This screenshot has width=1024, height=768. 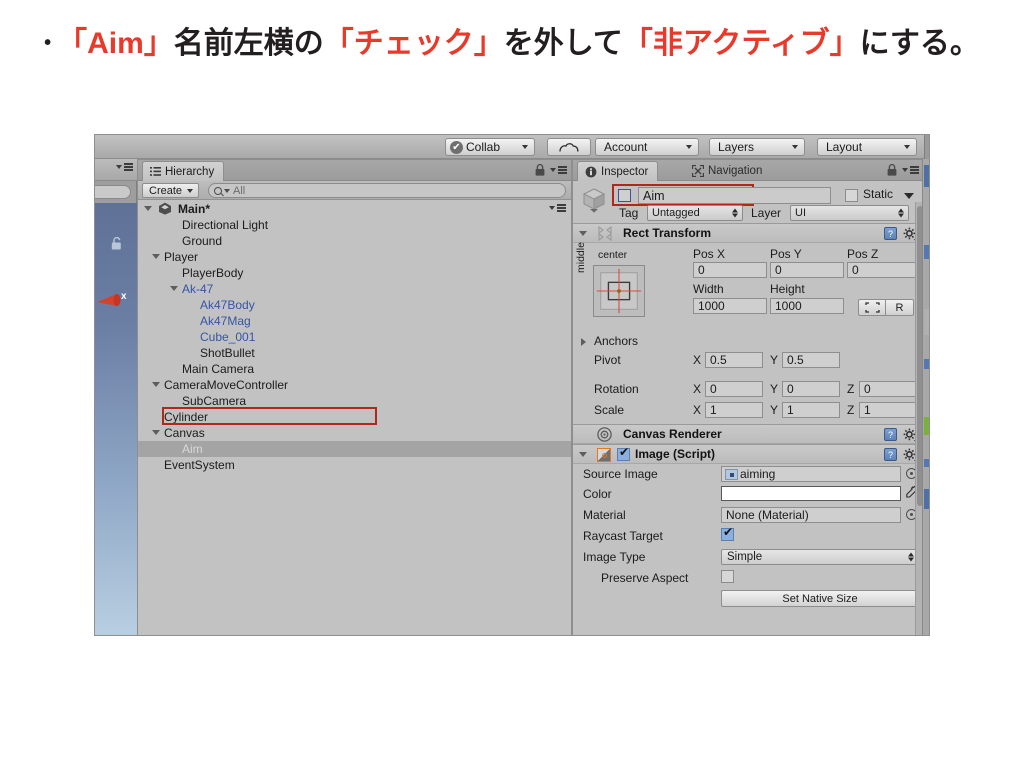 I want to click on rotation-z-input: 0, so click(x=888, y=389).